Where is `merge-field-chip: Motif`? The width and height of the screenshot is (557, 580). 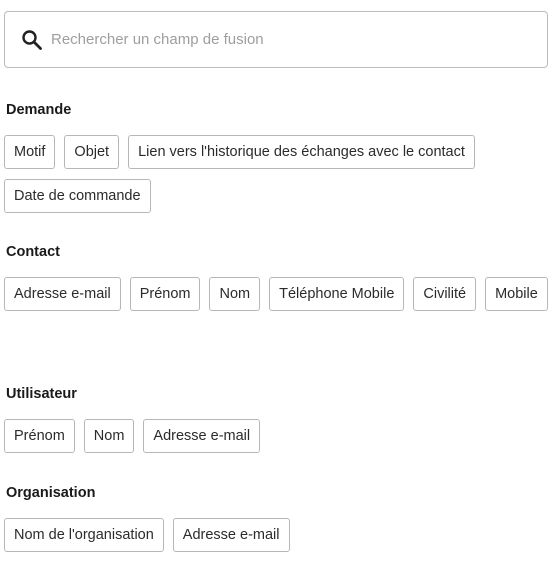
merge-field-chip: Motif is located at coordinates (30, 152).